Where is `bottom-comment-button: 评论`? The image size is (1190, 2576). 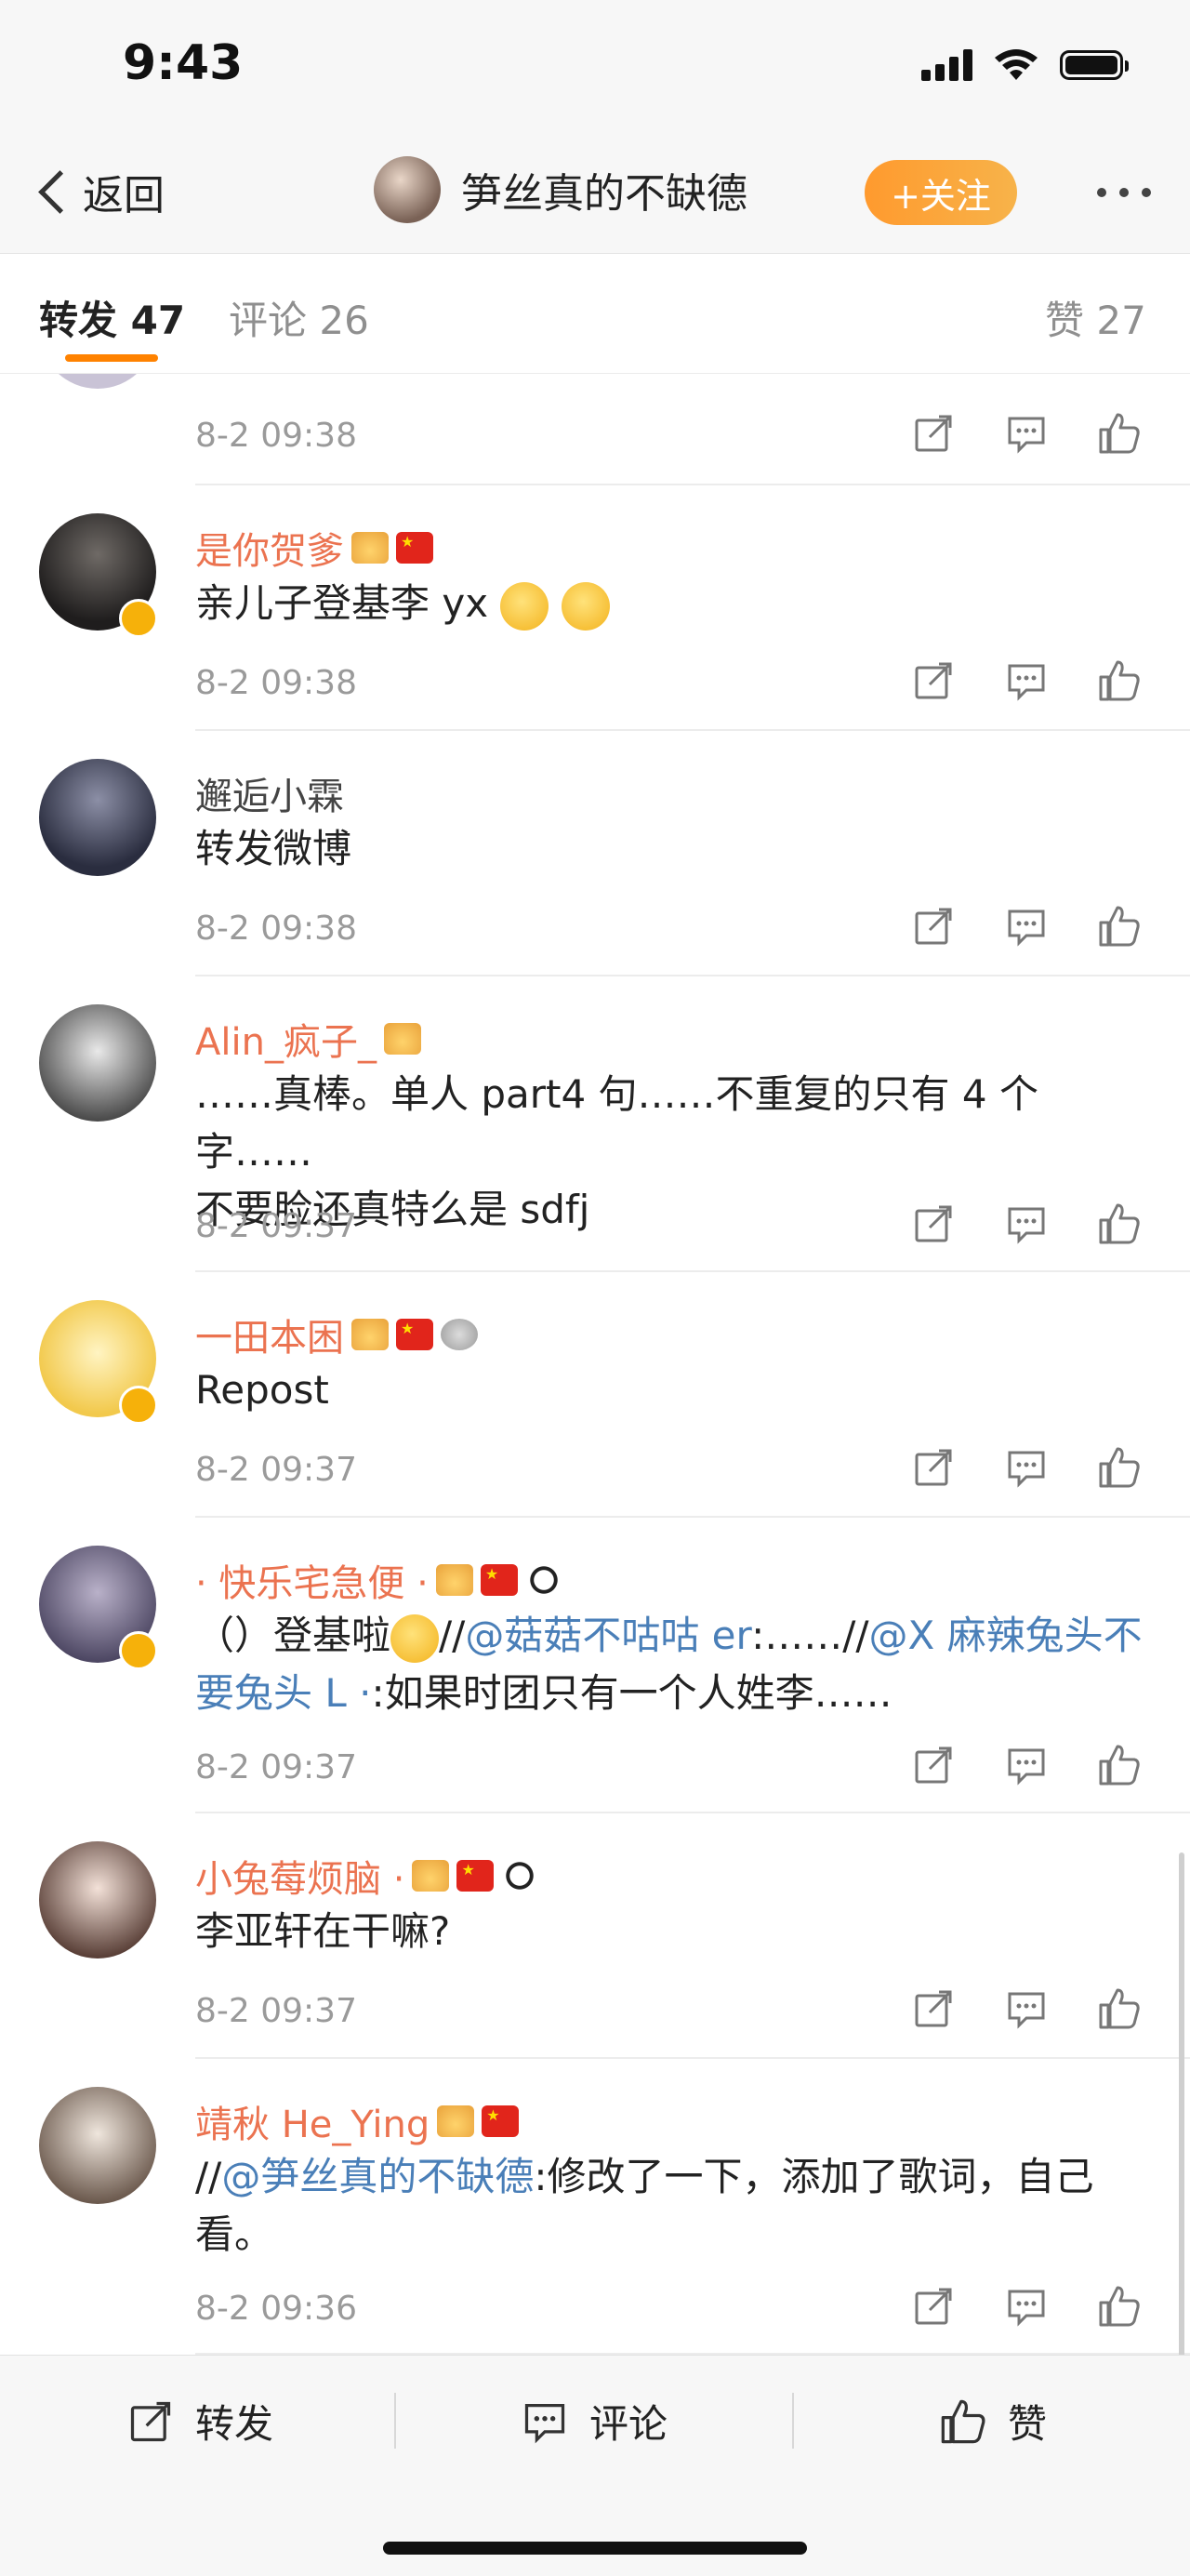
bottom-comment-button: 评论 is located at coordinates (594, 2421).